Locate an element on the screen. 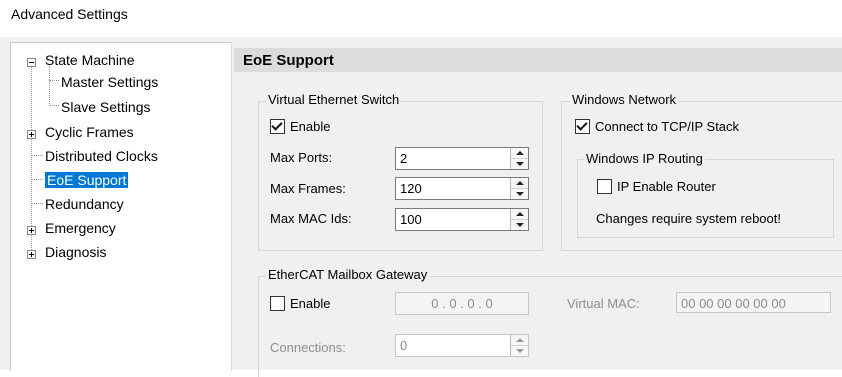 This screenshot has width=842, height=377. ip-routing-group is located at coordinates (705, 198).